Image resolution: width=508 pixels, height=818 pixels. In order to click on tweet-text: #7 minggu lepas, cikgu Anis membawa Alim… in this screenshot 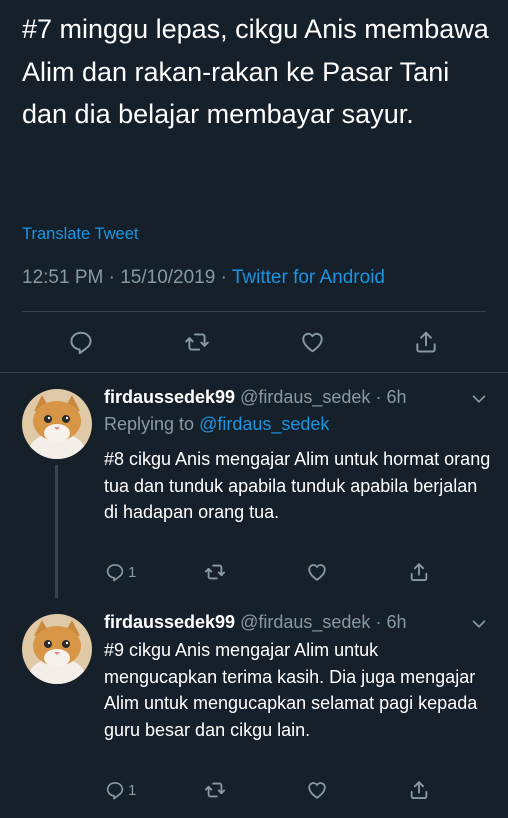, I will do `click(255, 71)`.